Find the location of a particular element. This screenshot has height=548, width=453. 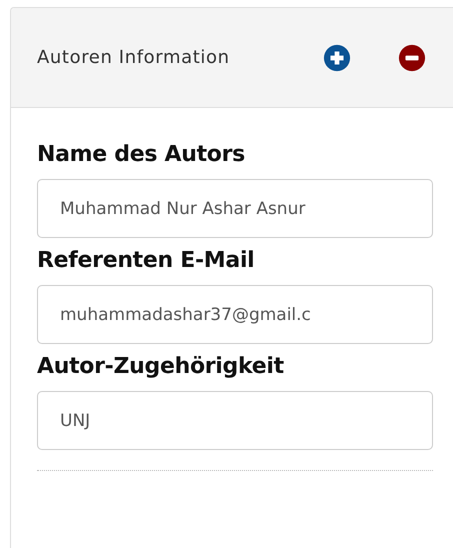

panel-title: Autoren Information is located at coordinates (133, 57).